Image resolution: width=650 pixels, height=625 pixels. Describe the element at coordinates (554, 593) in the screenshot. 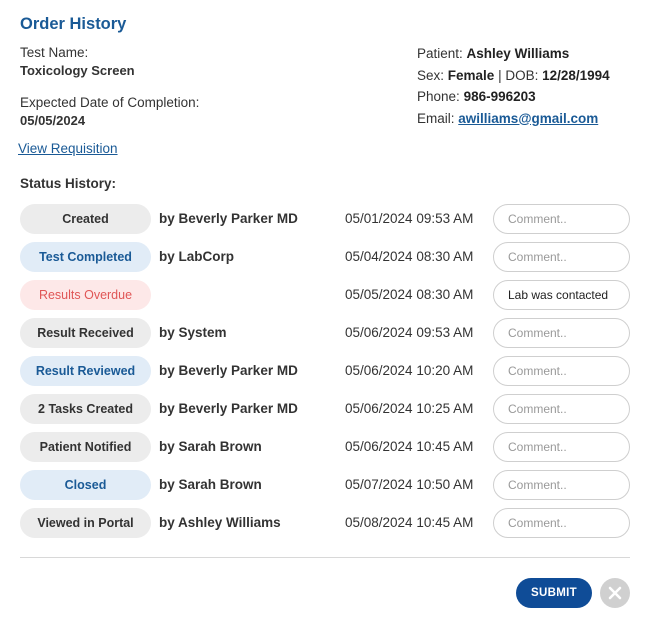

I see `submit-button: SUBMIT` at that location.